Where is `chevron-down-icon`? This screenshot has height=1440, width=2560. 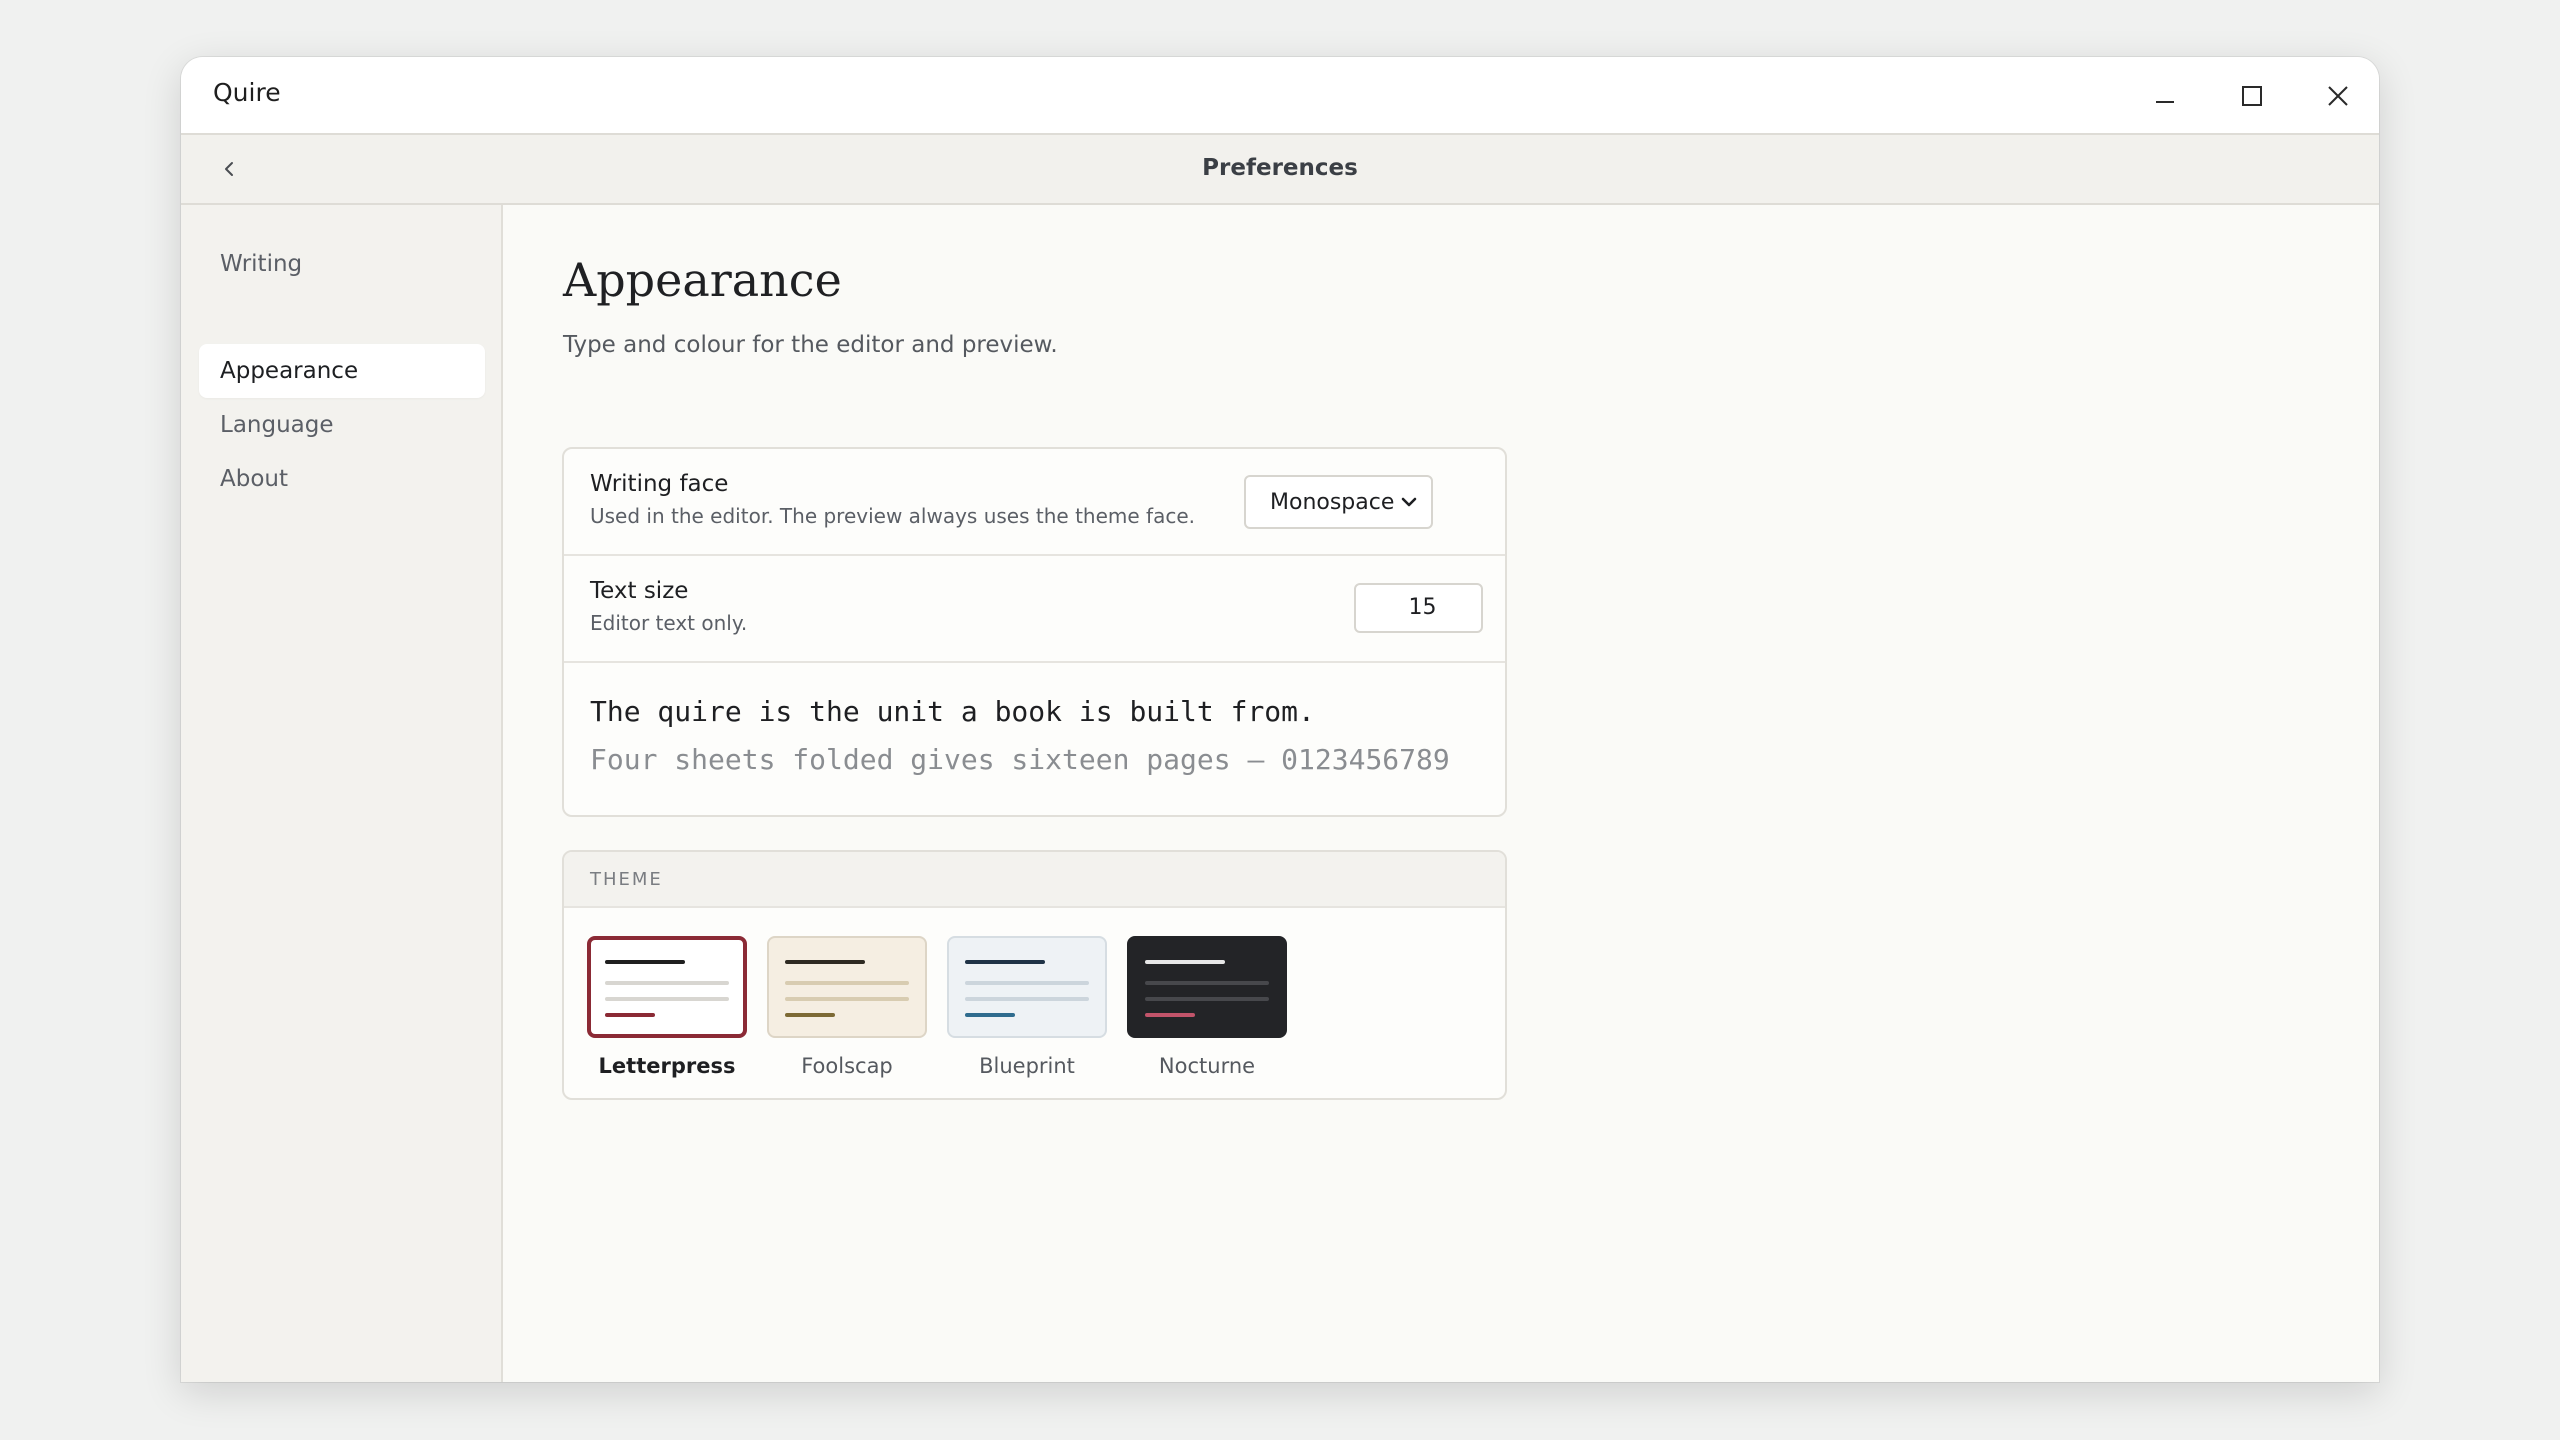
chevron-down-icon is located at coordinates (1409, 502).